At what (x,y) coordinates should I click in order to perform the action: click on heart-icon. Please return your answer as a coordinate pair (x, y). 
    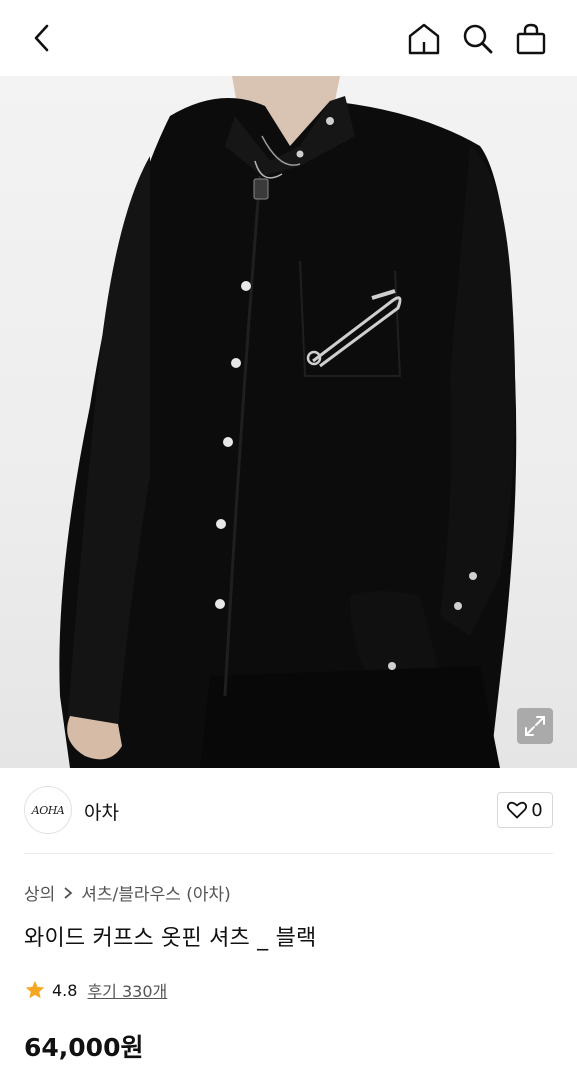
    Looking at the image, I should click on (517, 810).